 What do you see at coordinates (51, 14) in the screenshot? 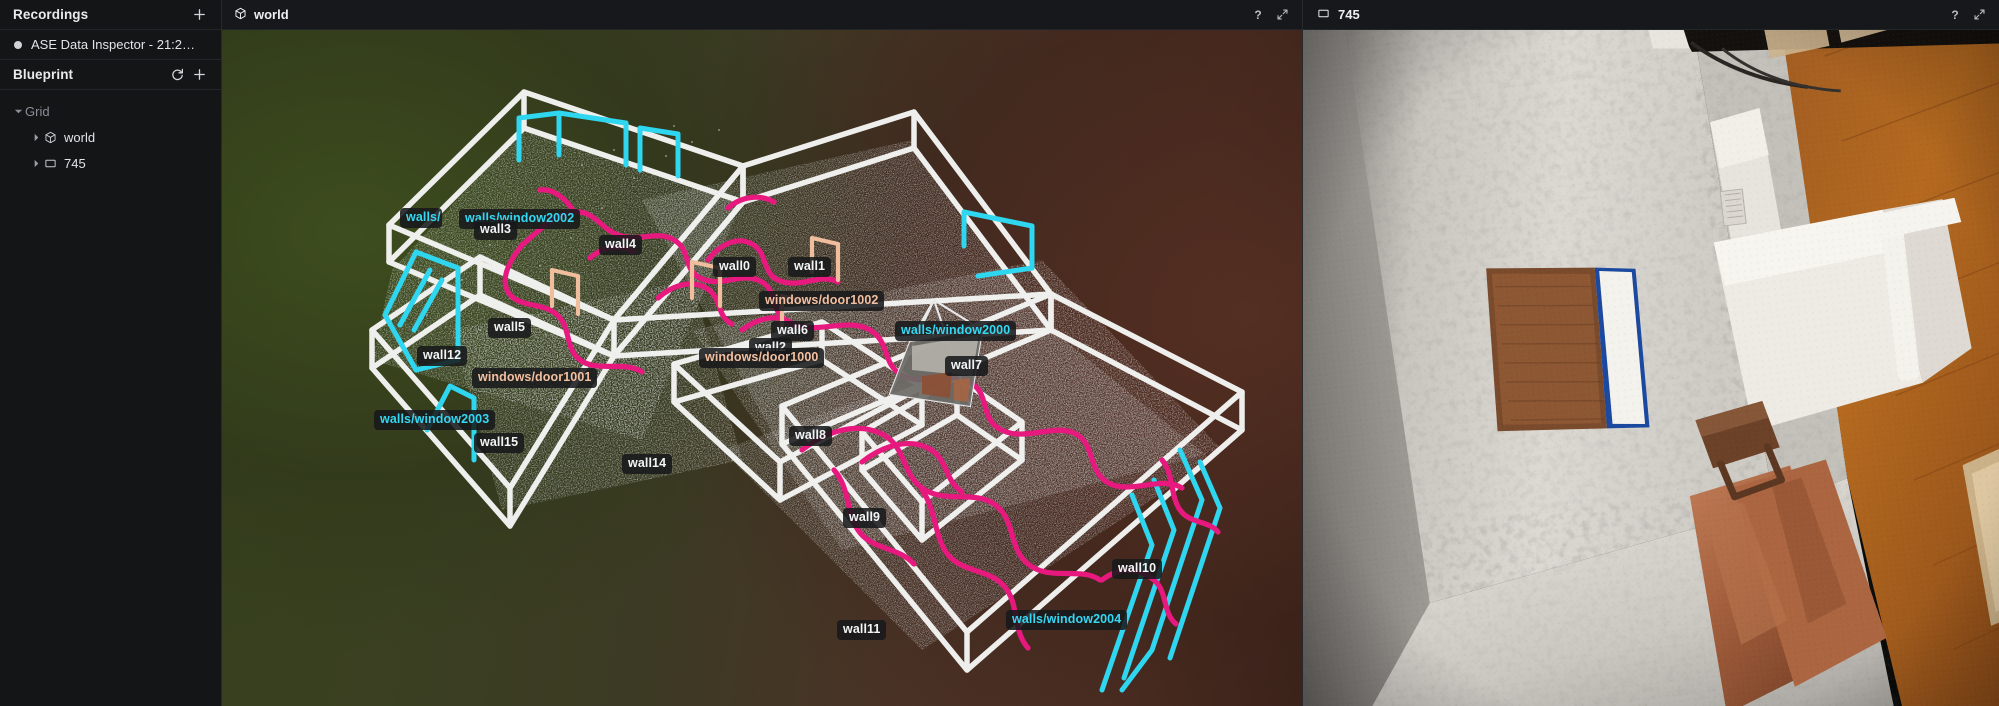
I see `recordings-title: Recordings` at bounding box center [51, 14].